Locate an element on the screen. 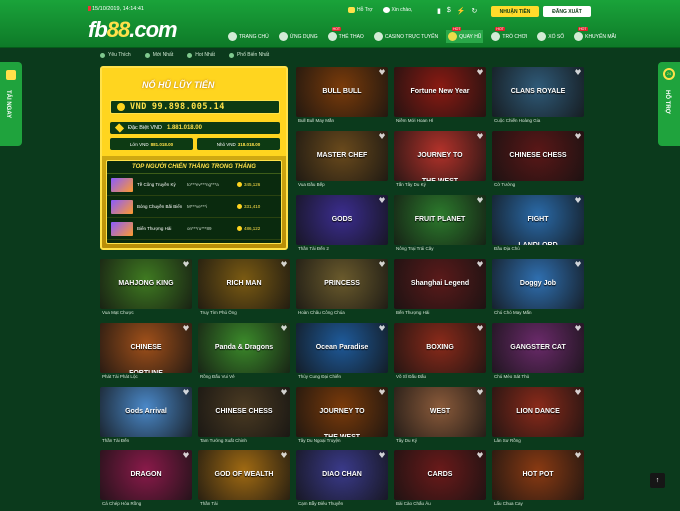  game-thumbnail: GOD OF WEALTH is located at coordinates (244, 475).